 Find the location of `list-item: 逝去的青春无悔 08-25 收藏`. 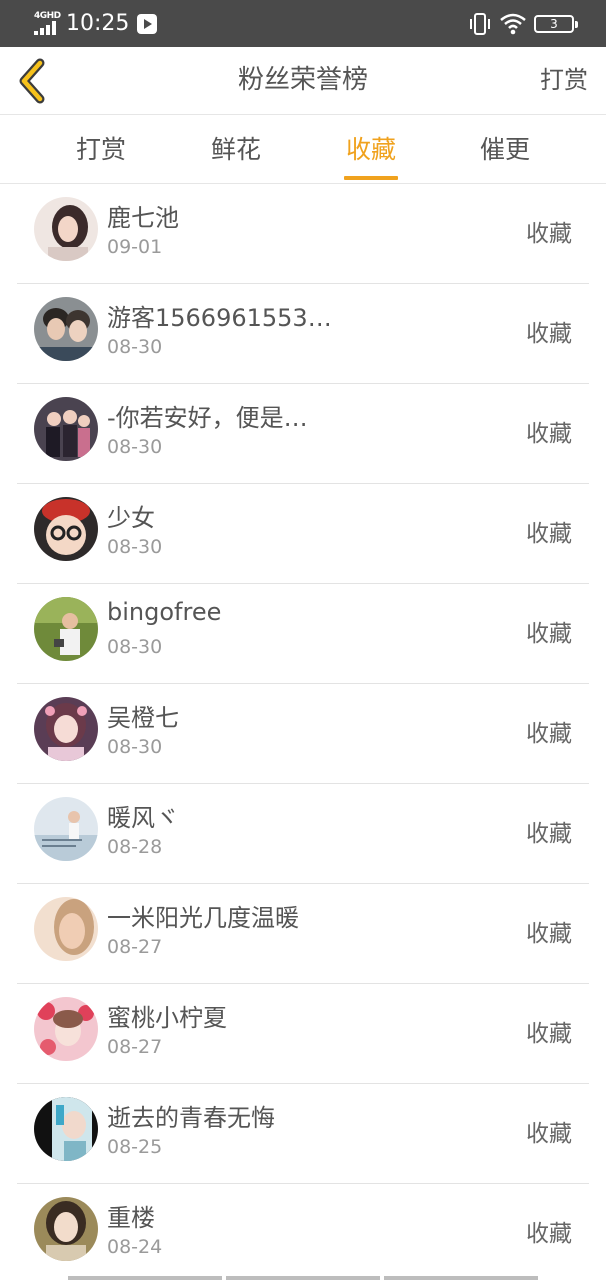

list-item: 逝去的青春无悔 08-25 收藏 is located at coordinates (303, 1134).